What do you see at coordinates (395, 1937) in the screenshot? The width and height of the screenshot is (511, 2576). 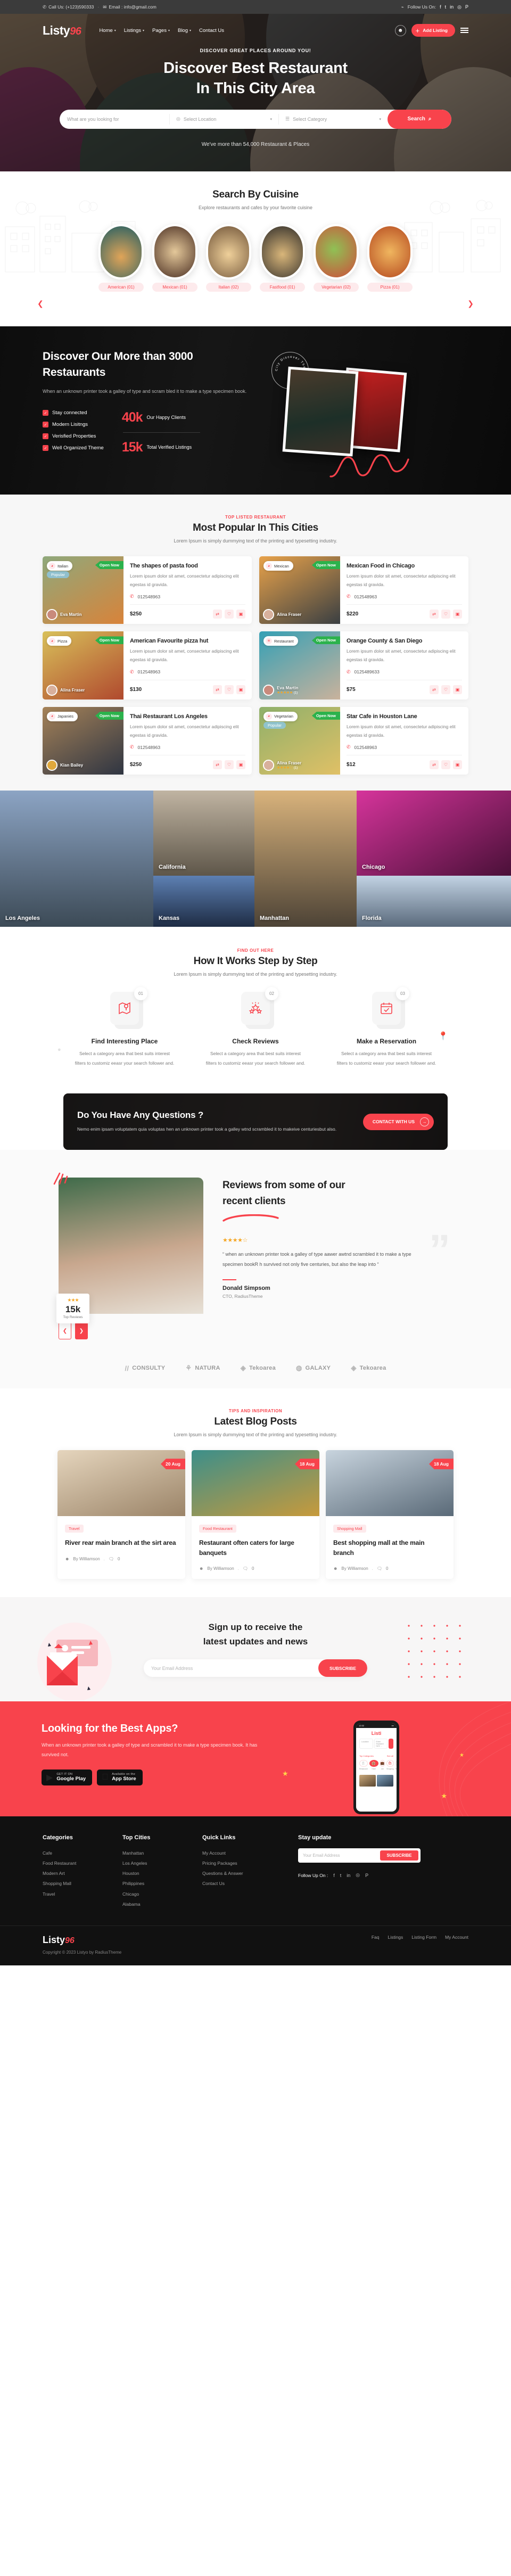 I see `footer-bottom-link-listings: Listings` at bounding box center [395, 1937].